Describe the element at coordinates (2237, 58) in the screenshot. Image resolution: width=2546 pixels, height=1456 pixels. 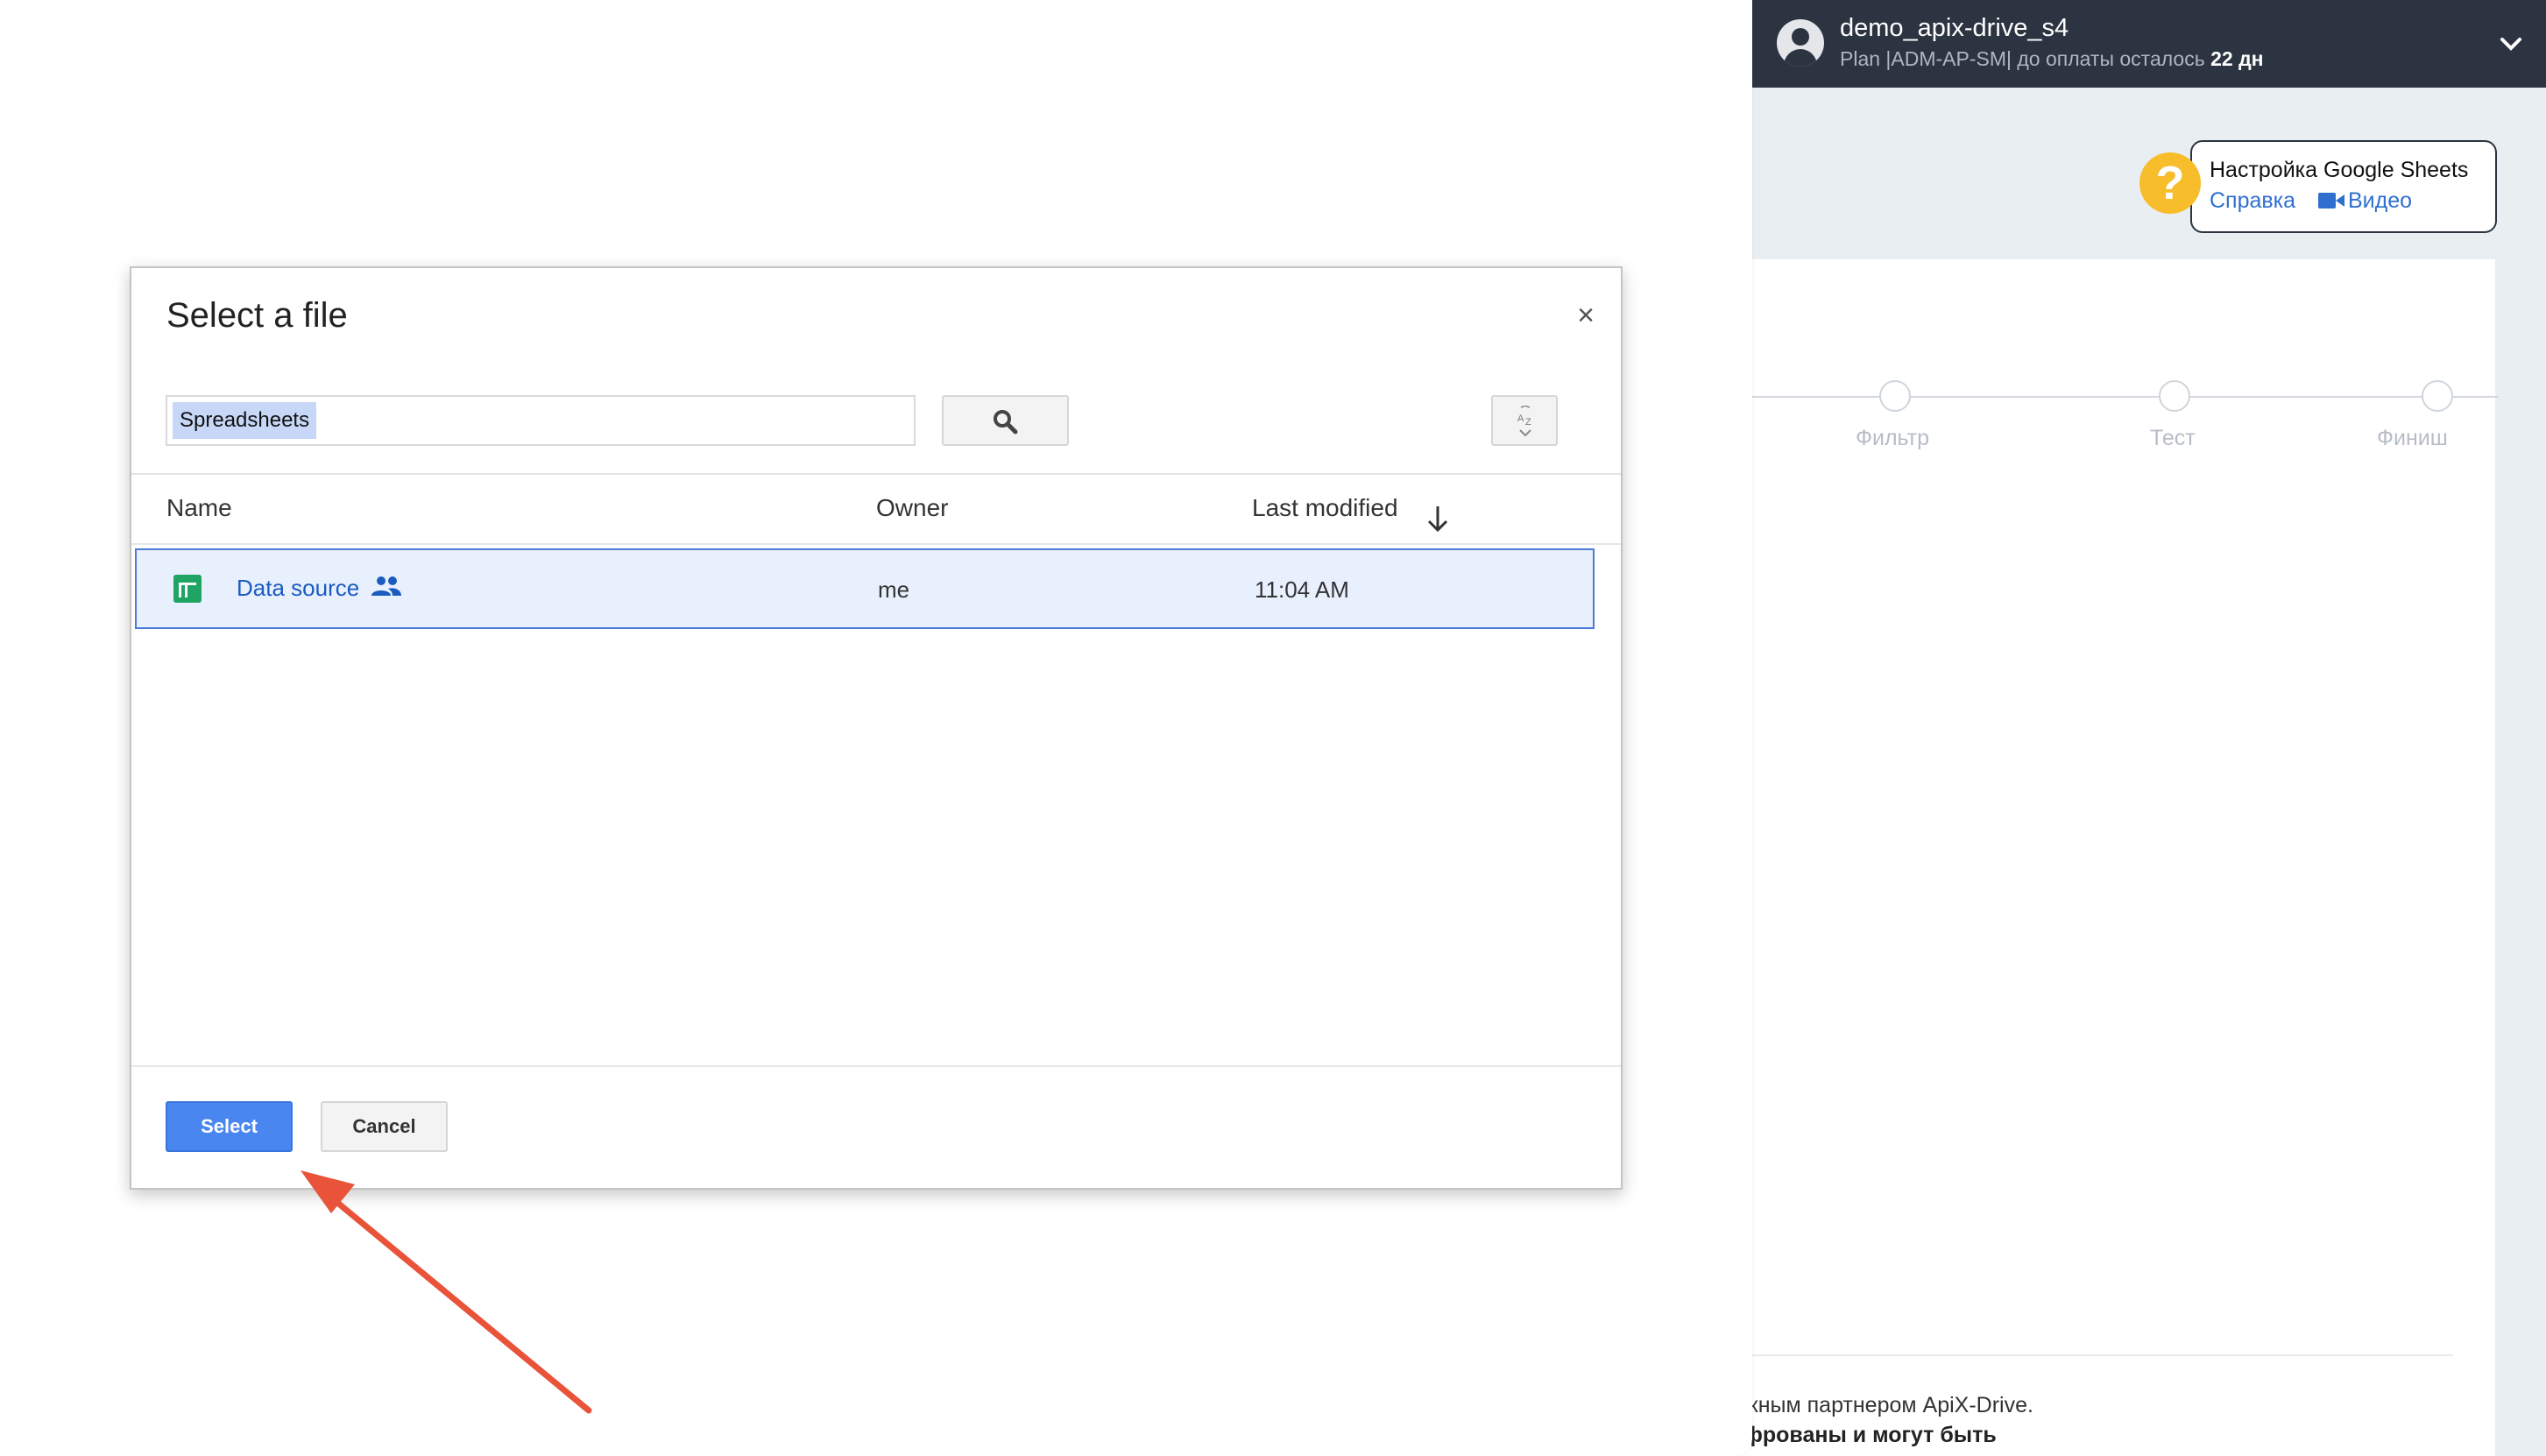
I see `days-left: 22 дн` at that location.